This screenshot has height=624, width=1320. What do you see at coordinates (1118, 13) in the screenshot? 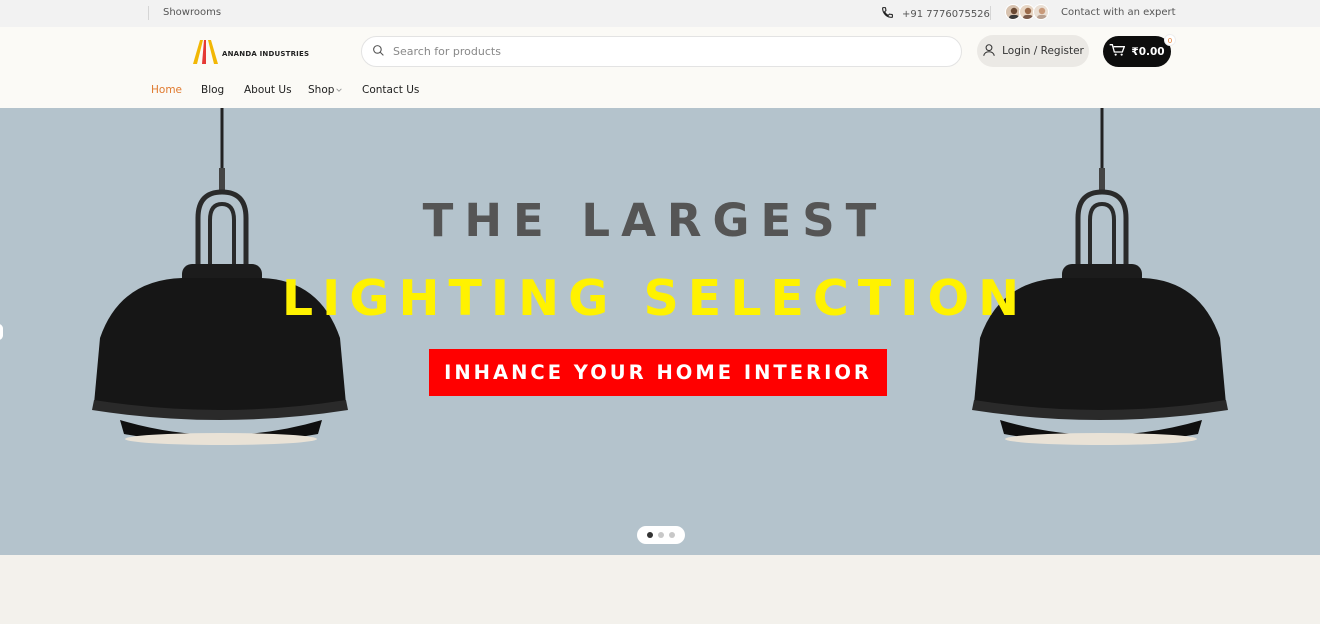
I see `contact-expert-link: Contact with an expert` at bounding box center [1118, 13].